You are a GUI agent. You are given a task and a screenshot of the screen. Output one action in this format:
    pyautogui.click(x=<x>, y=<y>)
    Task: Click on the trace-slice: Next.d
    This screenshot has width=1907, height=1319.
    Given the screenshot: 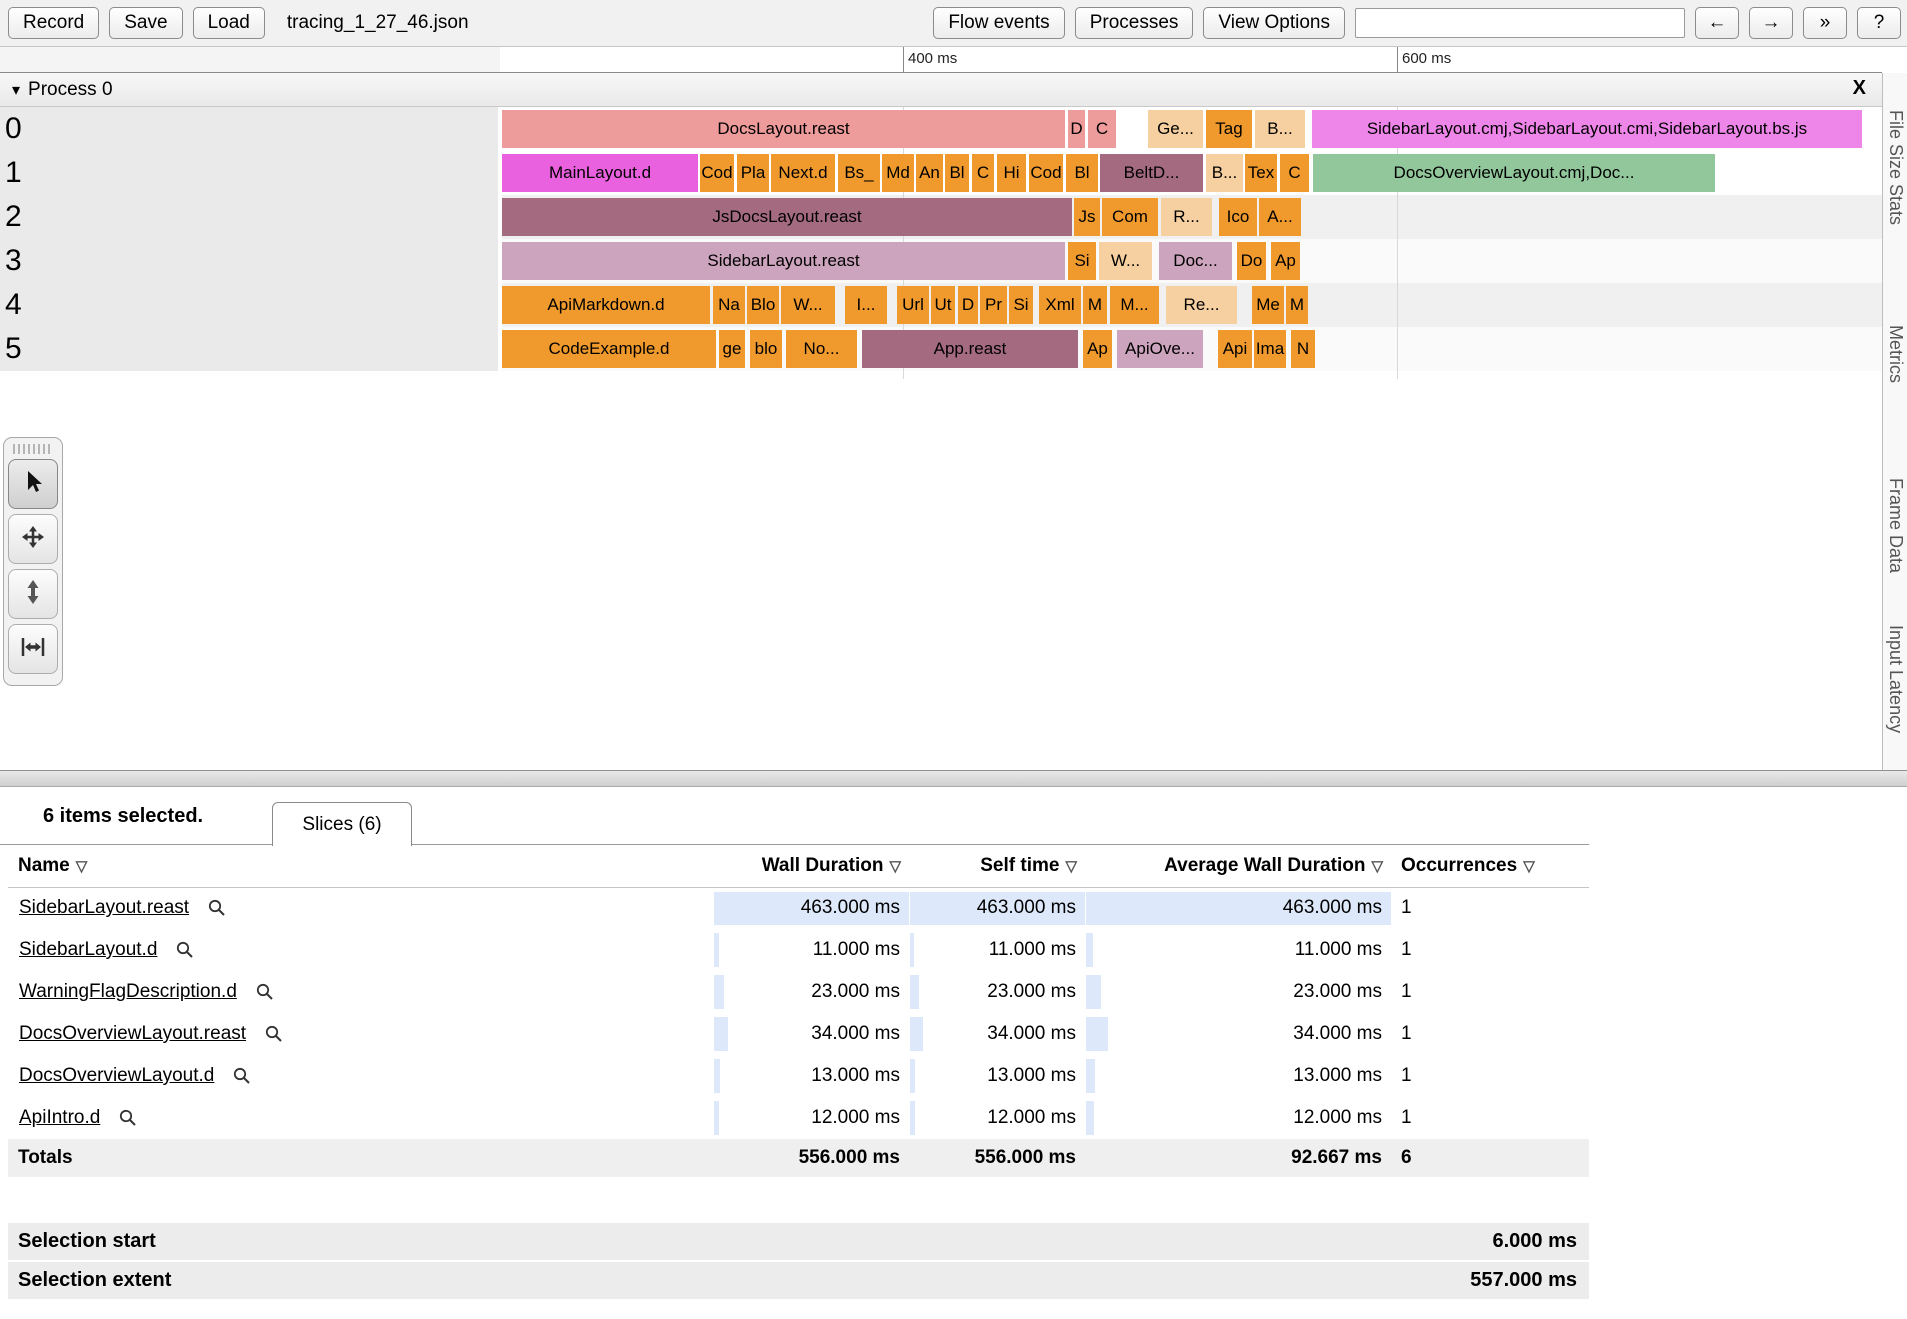 What is the action you would take?
    pyautogui.click(x=803, y=173)
    